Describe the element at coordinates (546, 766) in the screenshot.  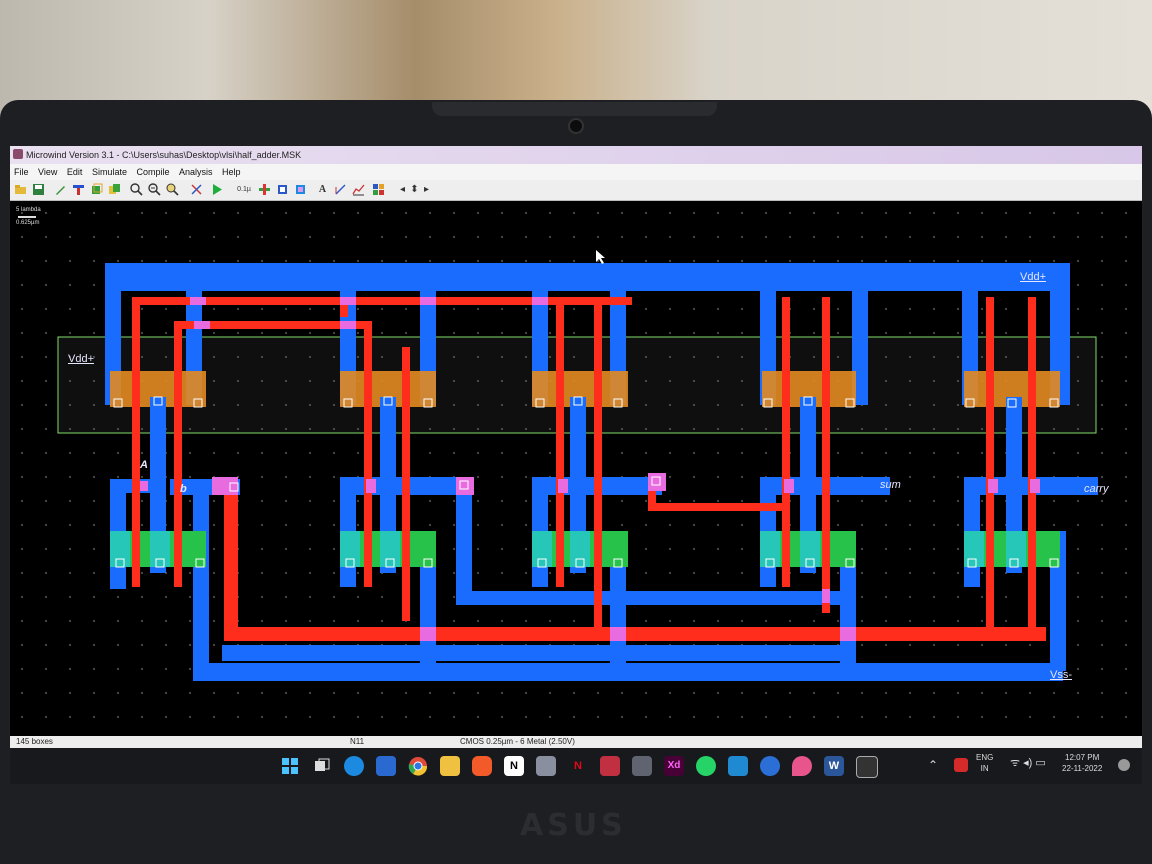
I see `app-icon` at that location.